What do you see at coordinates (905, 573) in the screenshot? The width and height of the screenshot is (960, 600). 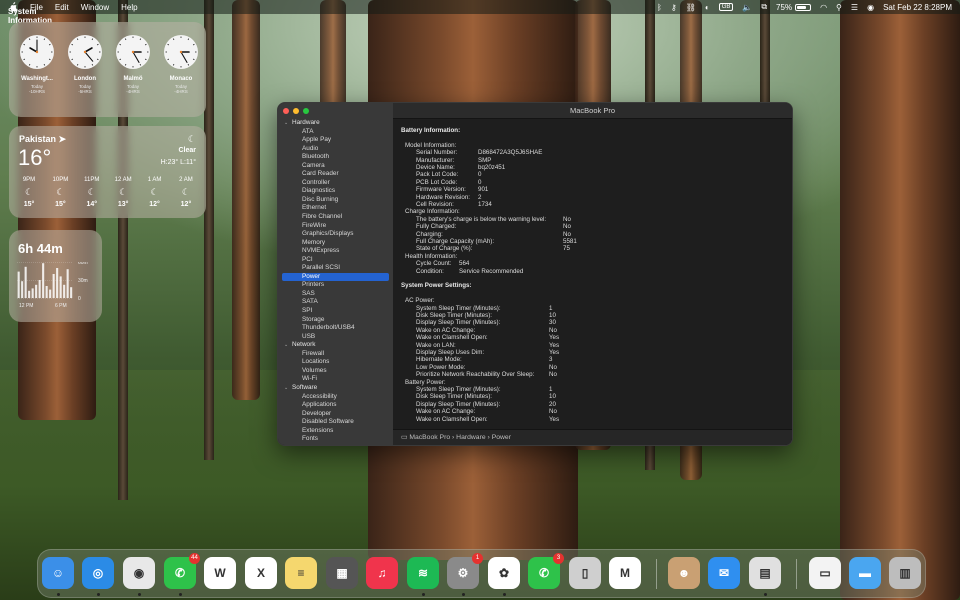 I see `dock-trash: ▥` at bounding box center [905, 573].